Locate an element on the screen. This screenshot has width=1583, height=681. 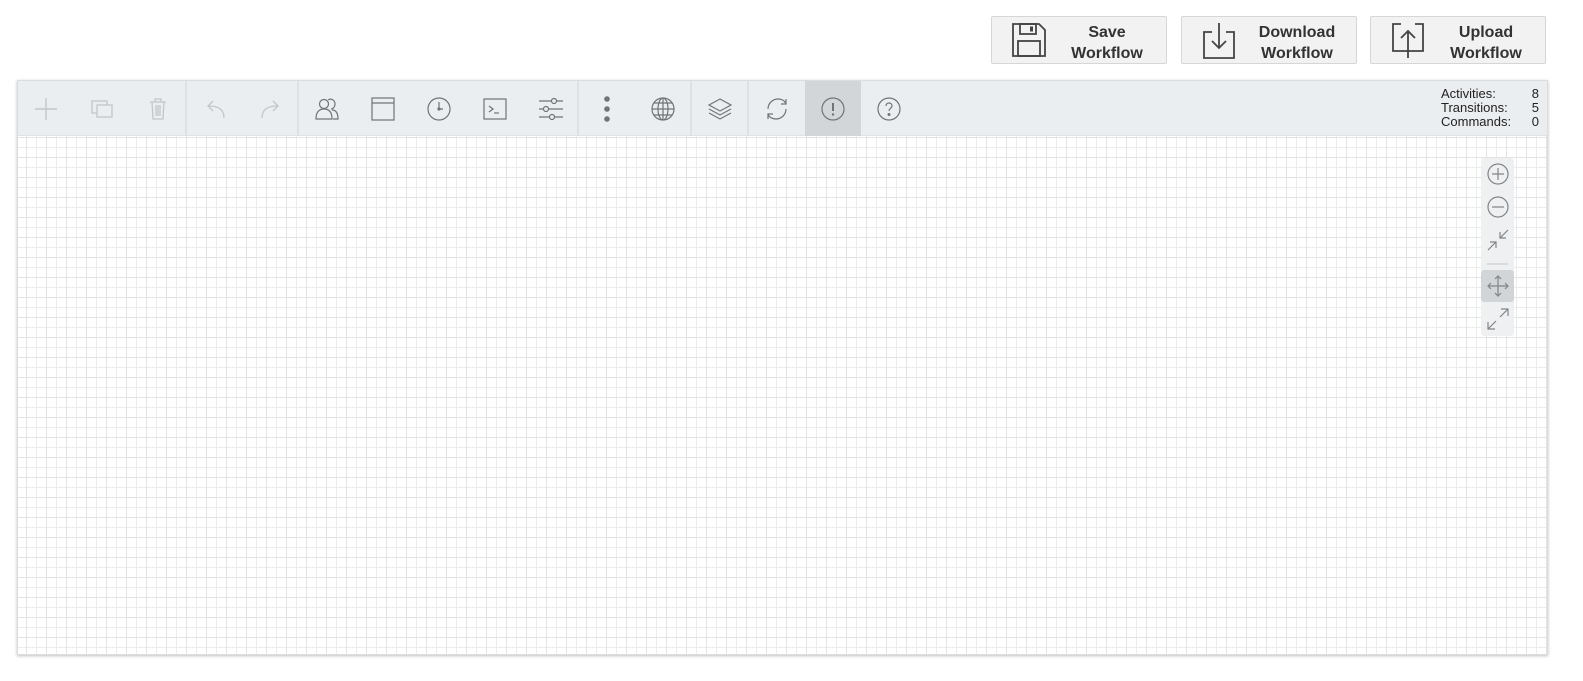
commands-label: Commands: is located at coordinates (1476, 121).